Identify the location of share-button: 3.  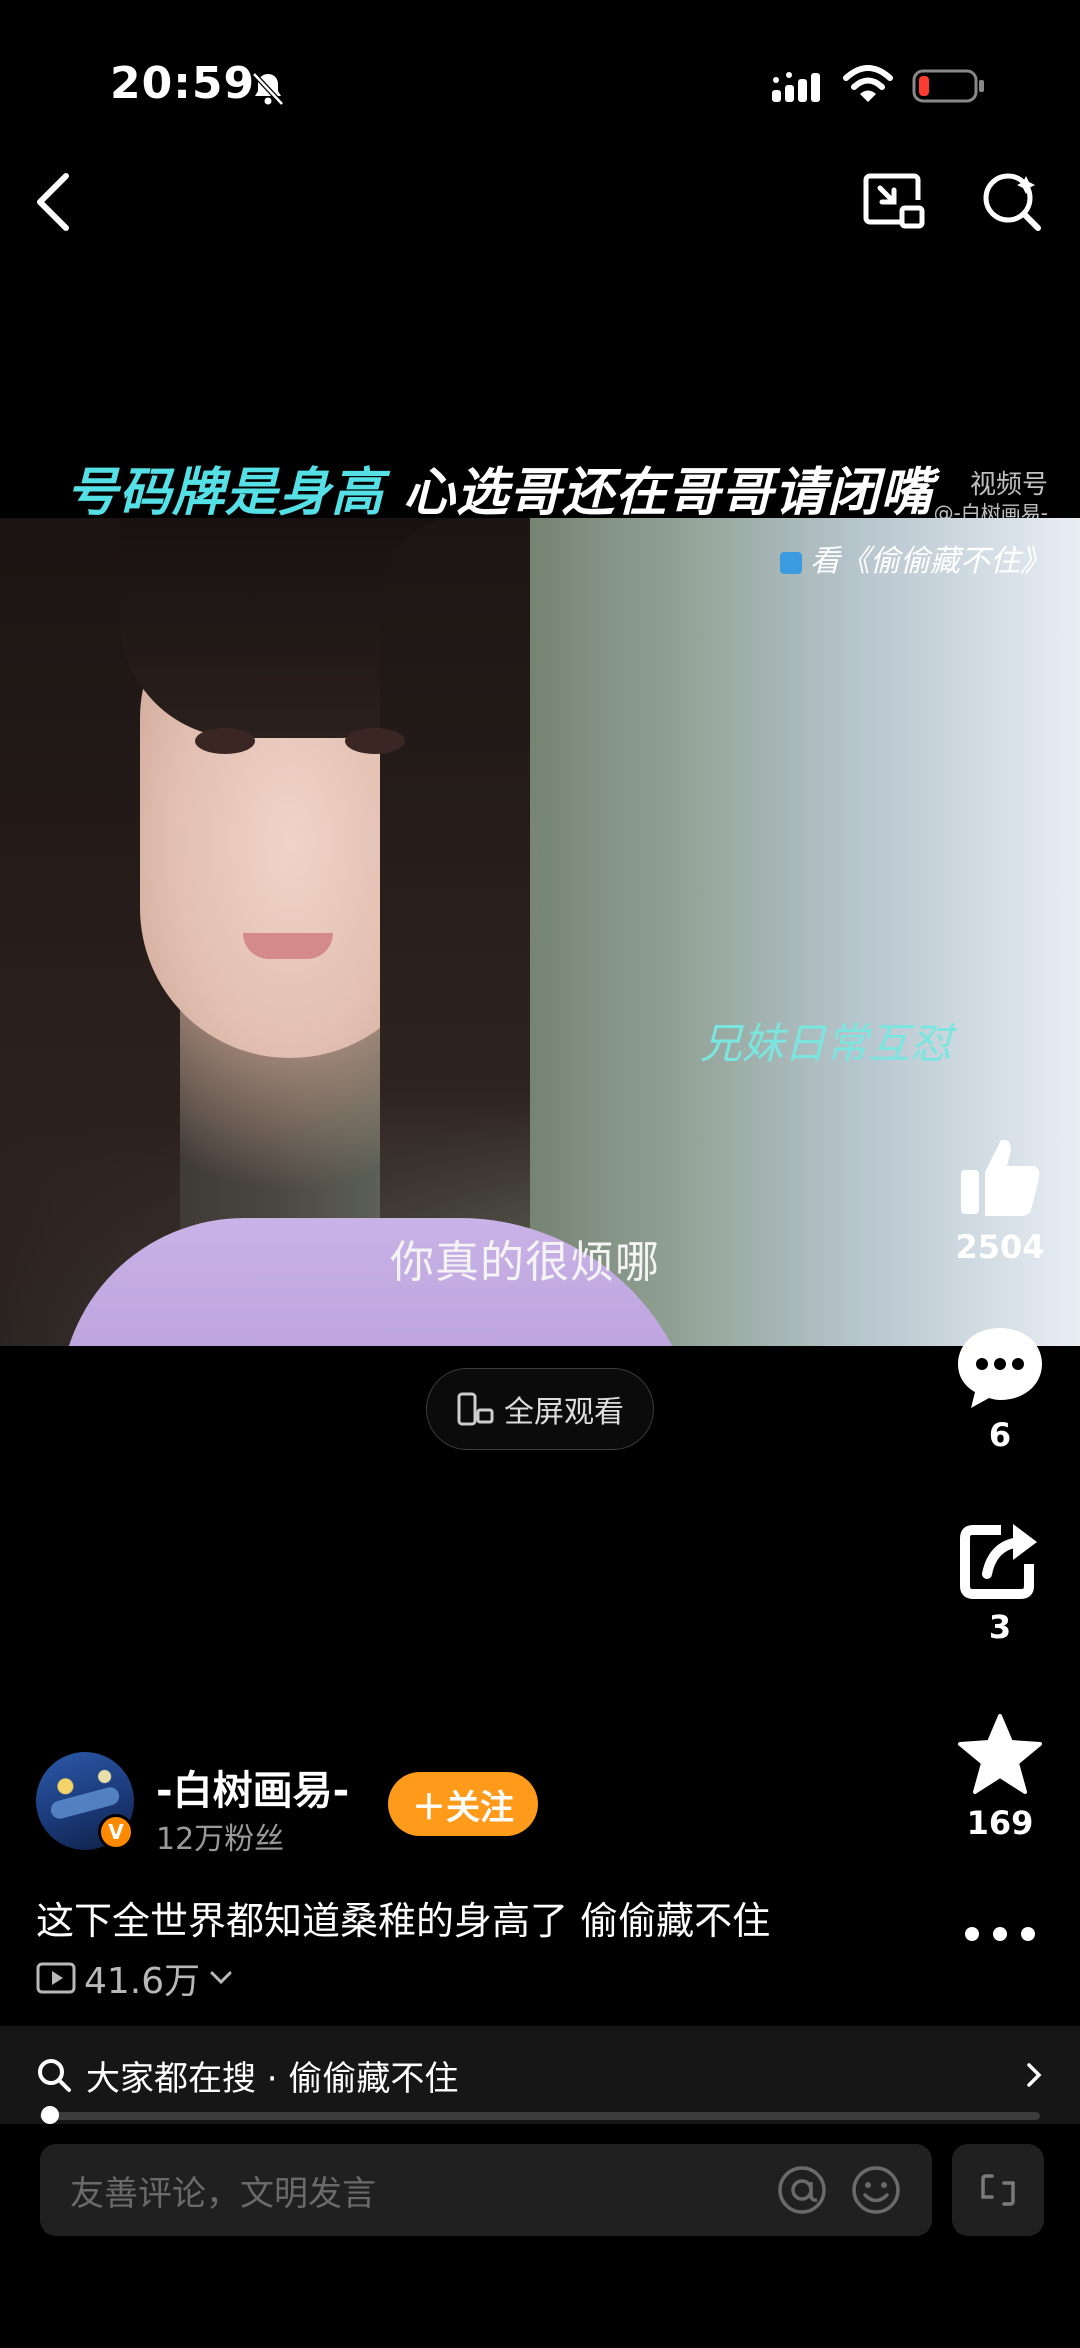
(1000, 1583).